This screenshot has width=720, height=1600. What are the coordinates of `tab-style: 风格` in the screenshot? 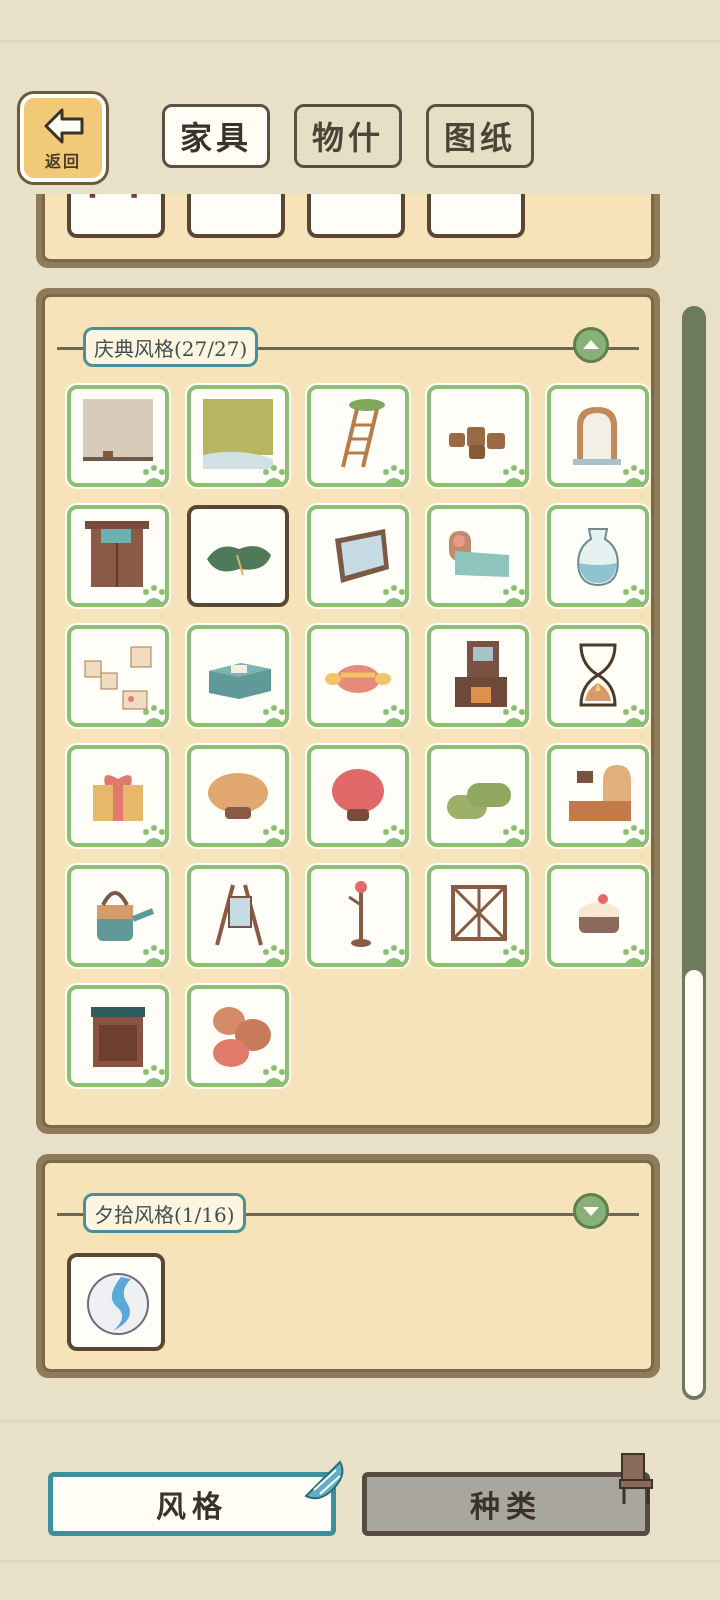 It's located at (192, 1504).